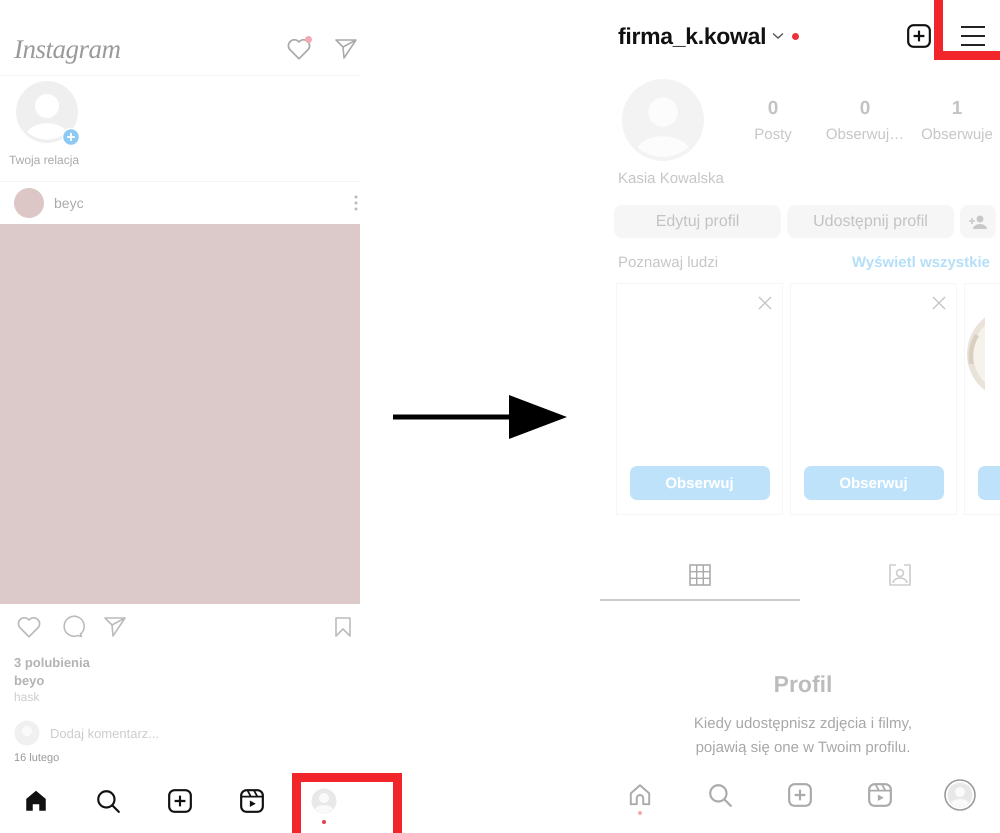  What do you see at coordinates (973, 36) in the screenshot?
I see `menu-icon` at bounding box center [973, 36].